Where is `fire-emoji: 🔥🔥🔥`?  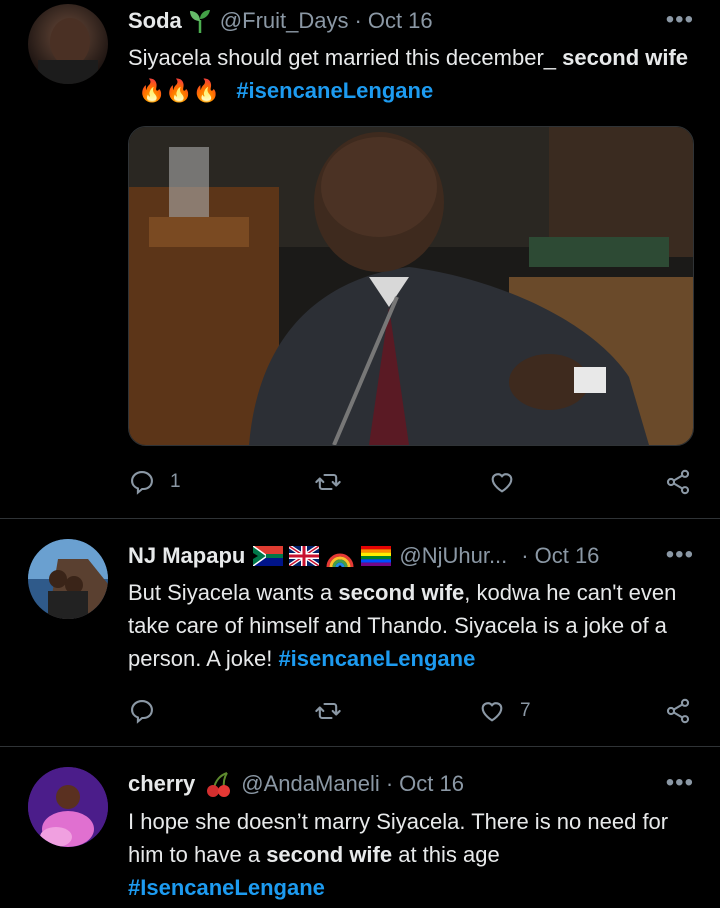 fire-emoji: 🔥🔥🔥 is located at coordinates (179, 90).